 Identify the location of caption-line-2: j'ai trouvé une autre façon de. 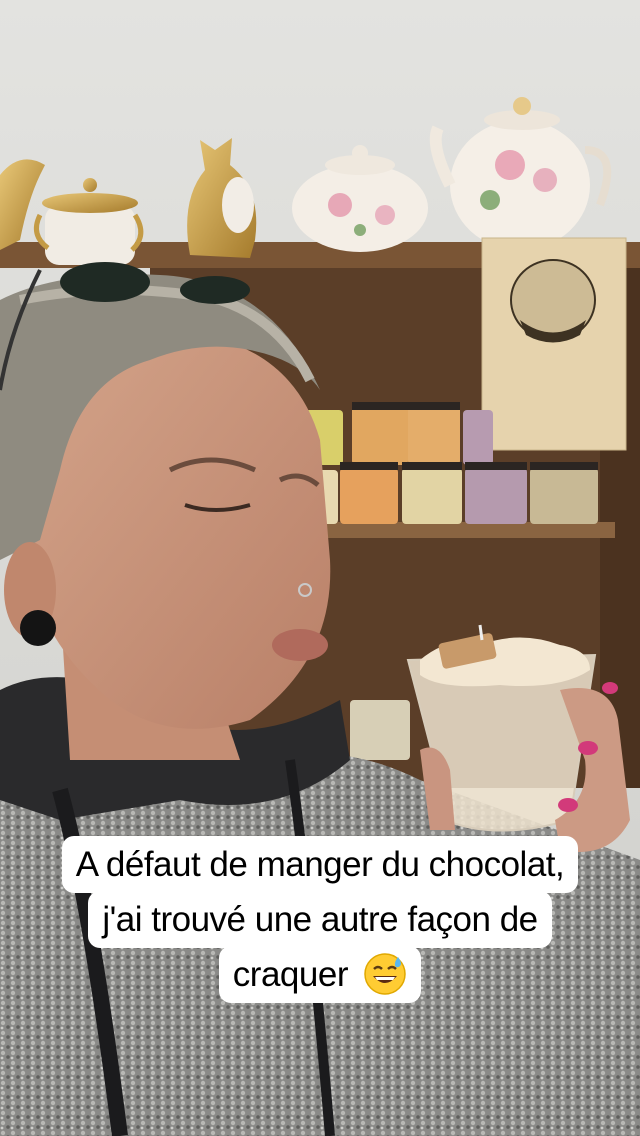
(320, 919).